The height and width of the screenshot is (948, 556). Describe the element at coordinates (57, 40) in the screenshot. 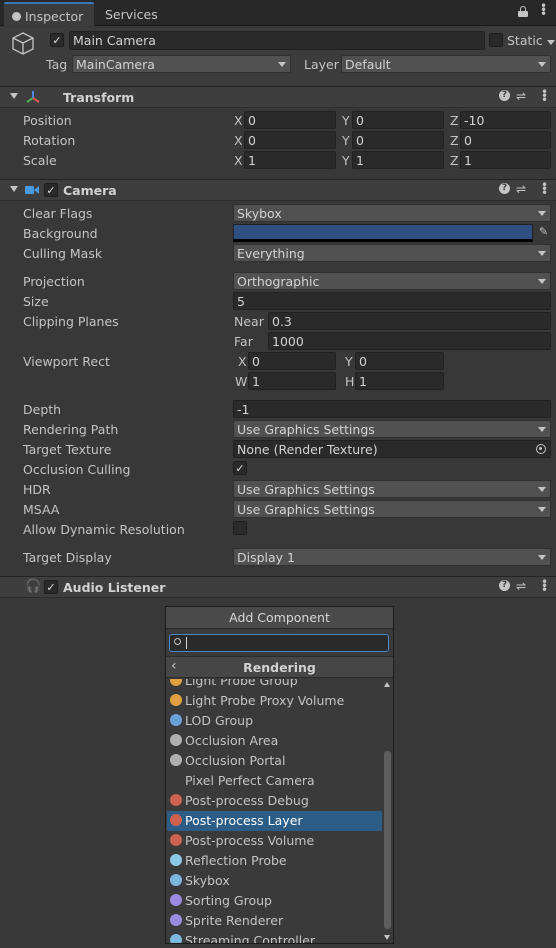

I see `gameobject-active-checkbox: ✓` at that location.